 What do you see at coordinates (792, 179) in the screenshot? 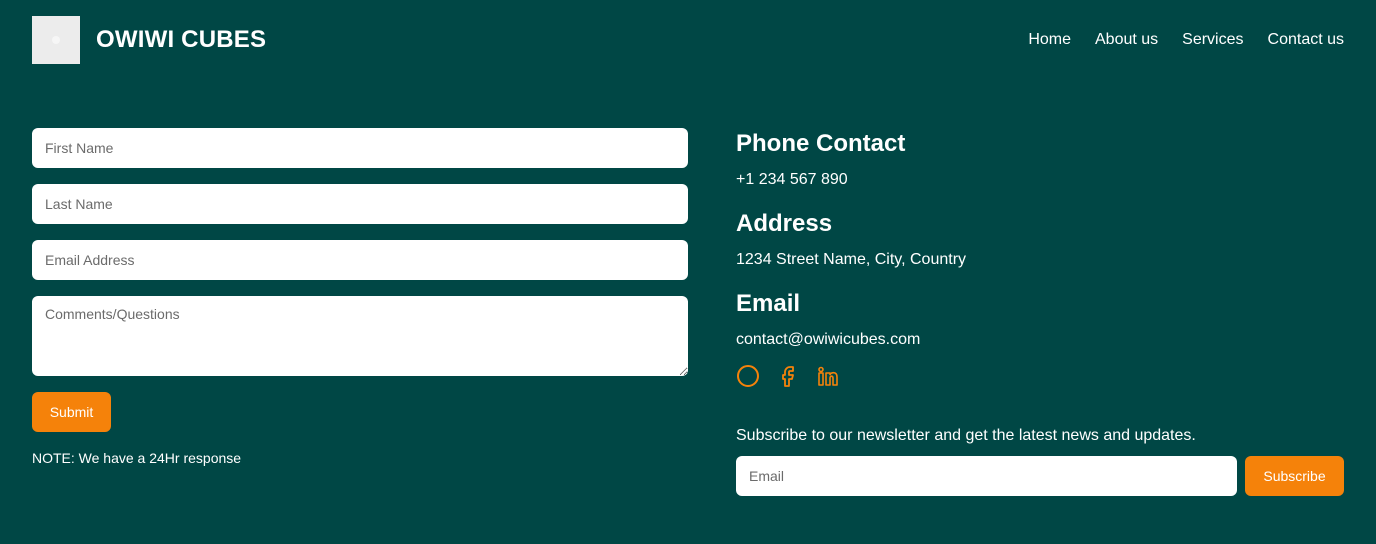
I see `phone-value: +1 234 567 890` at bounding box center [792, 179].